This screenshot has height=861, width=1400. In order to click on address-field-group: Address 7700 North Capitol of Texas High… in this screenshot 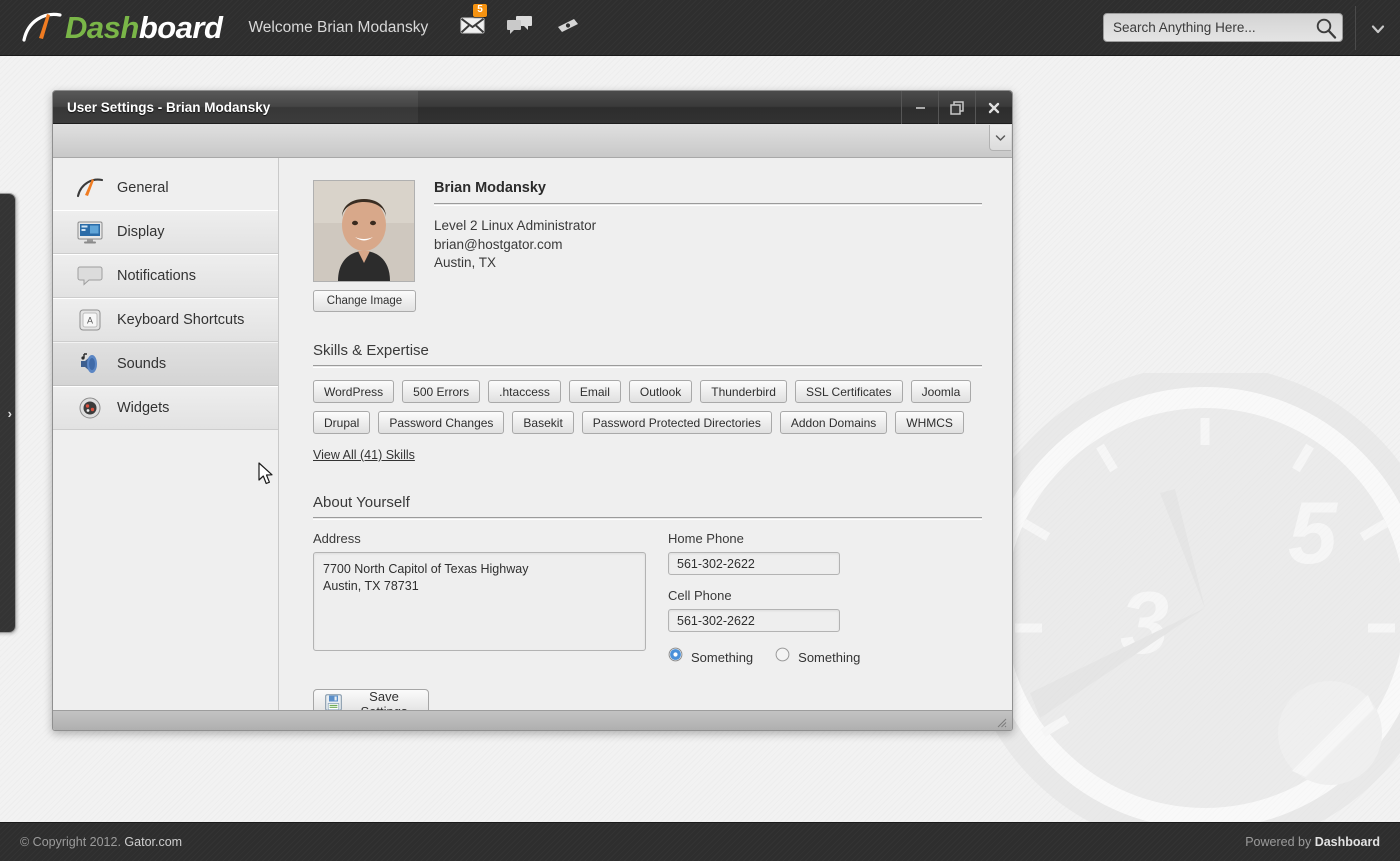, I will do `click(479, 599)`.